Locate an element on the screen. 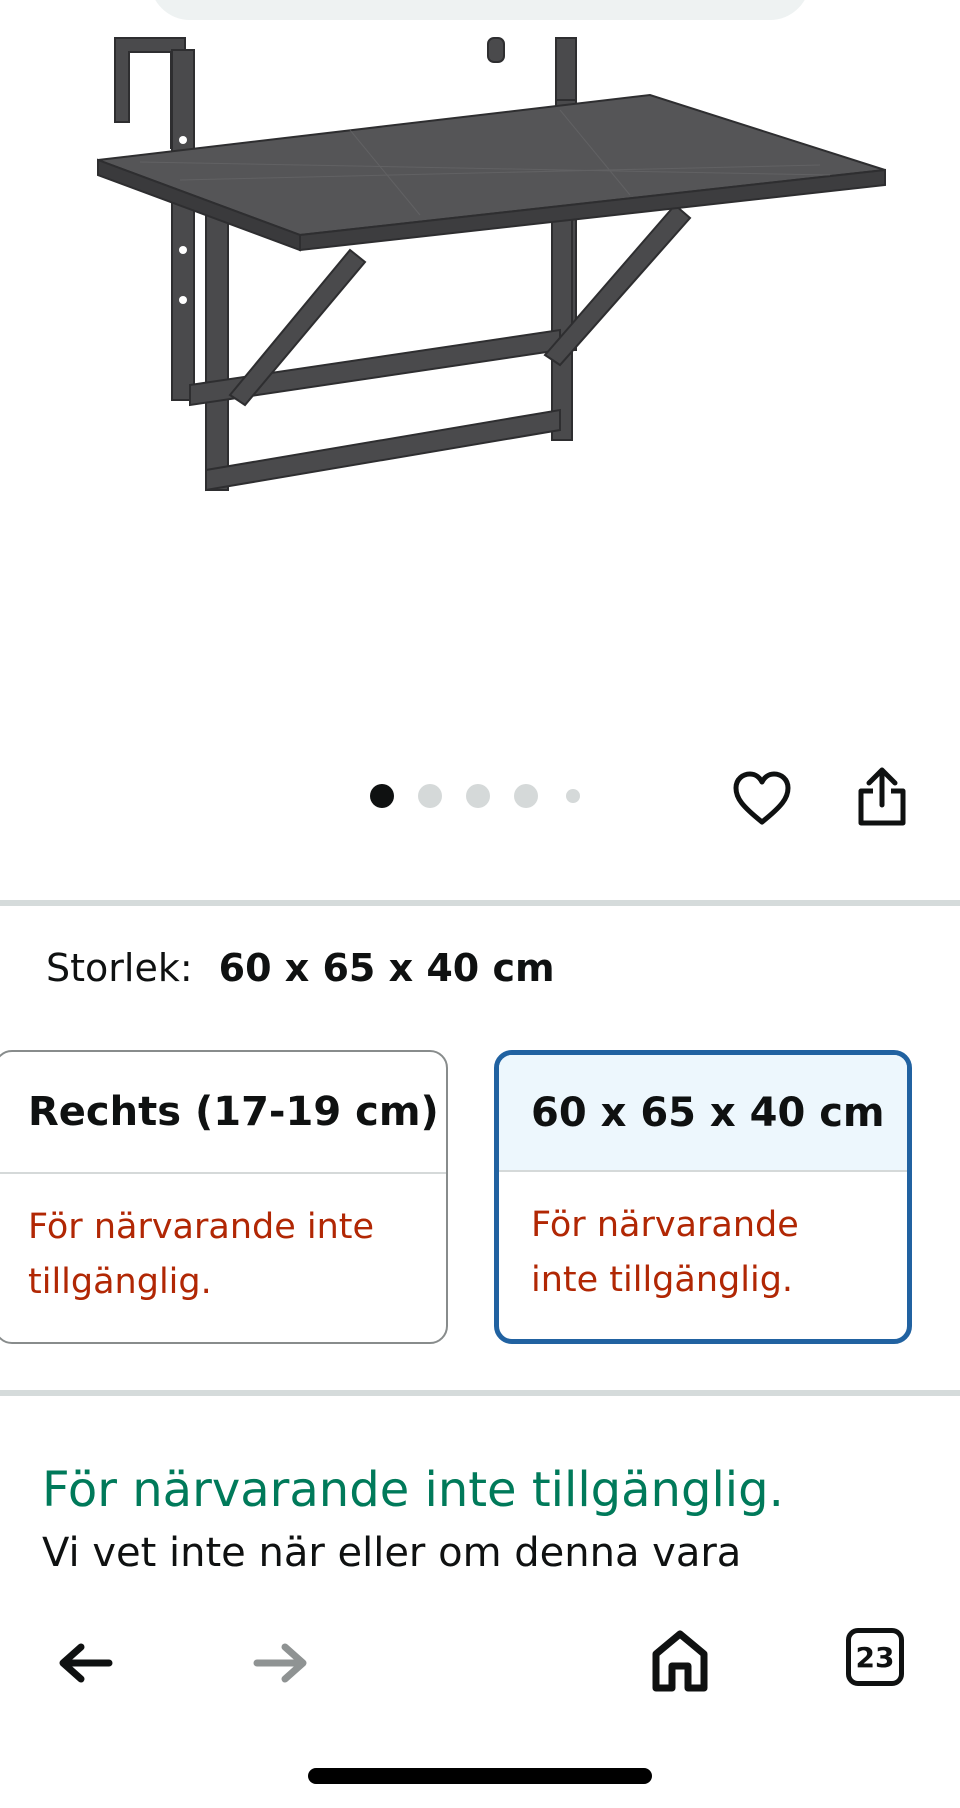 Image resolution: width=960 pixels, height=1808 pixels. home-button is located at coordinates (680, 1660).